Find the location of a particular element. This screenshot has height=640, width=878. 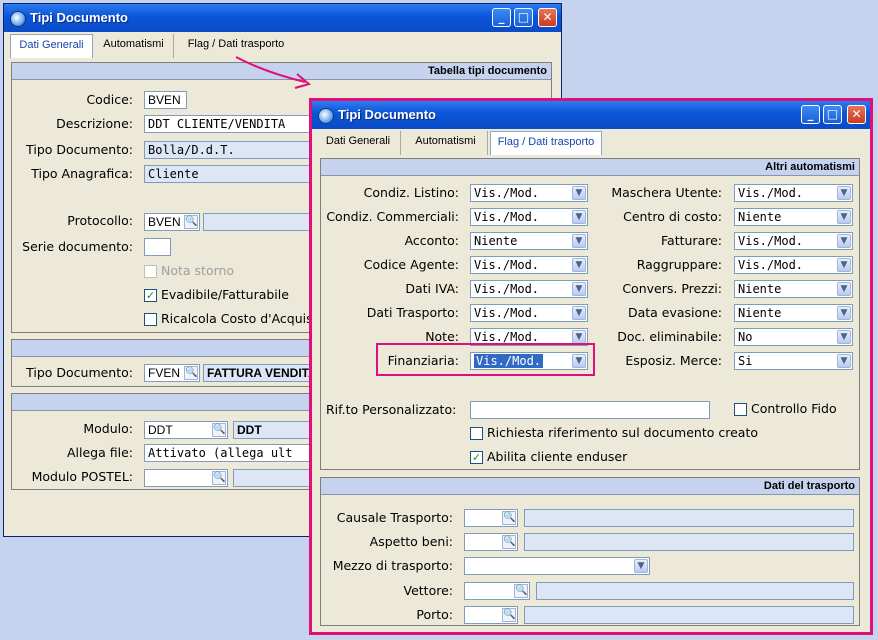

modulo-value: DDT is located at coordinates (160, 430).